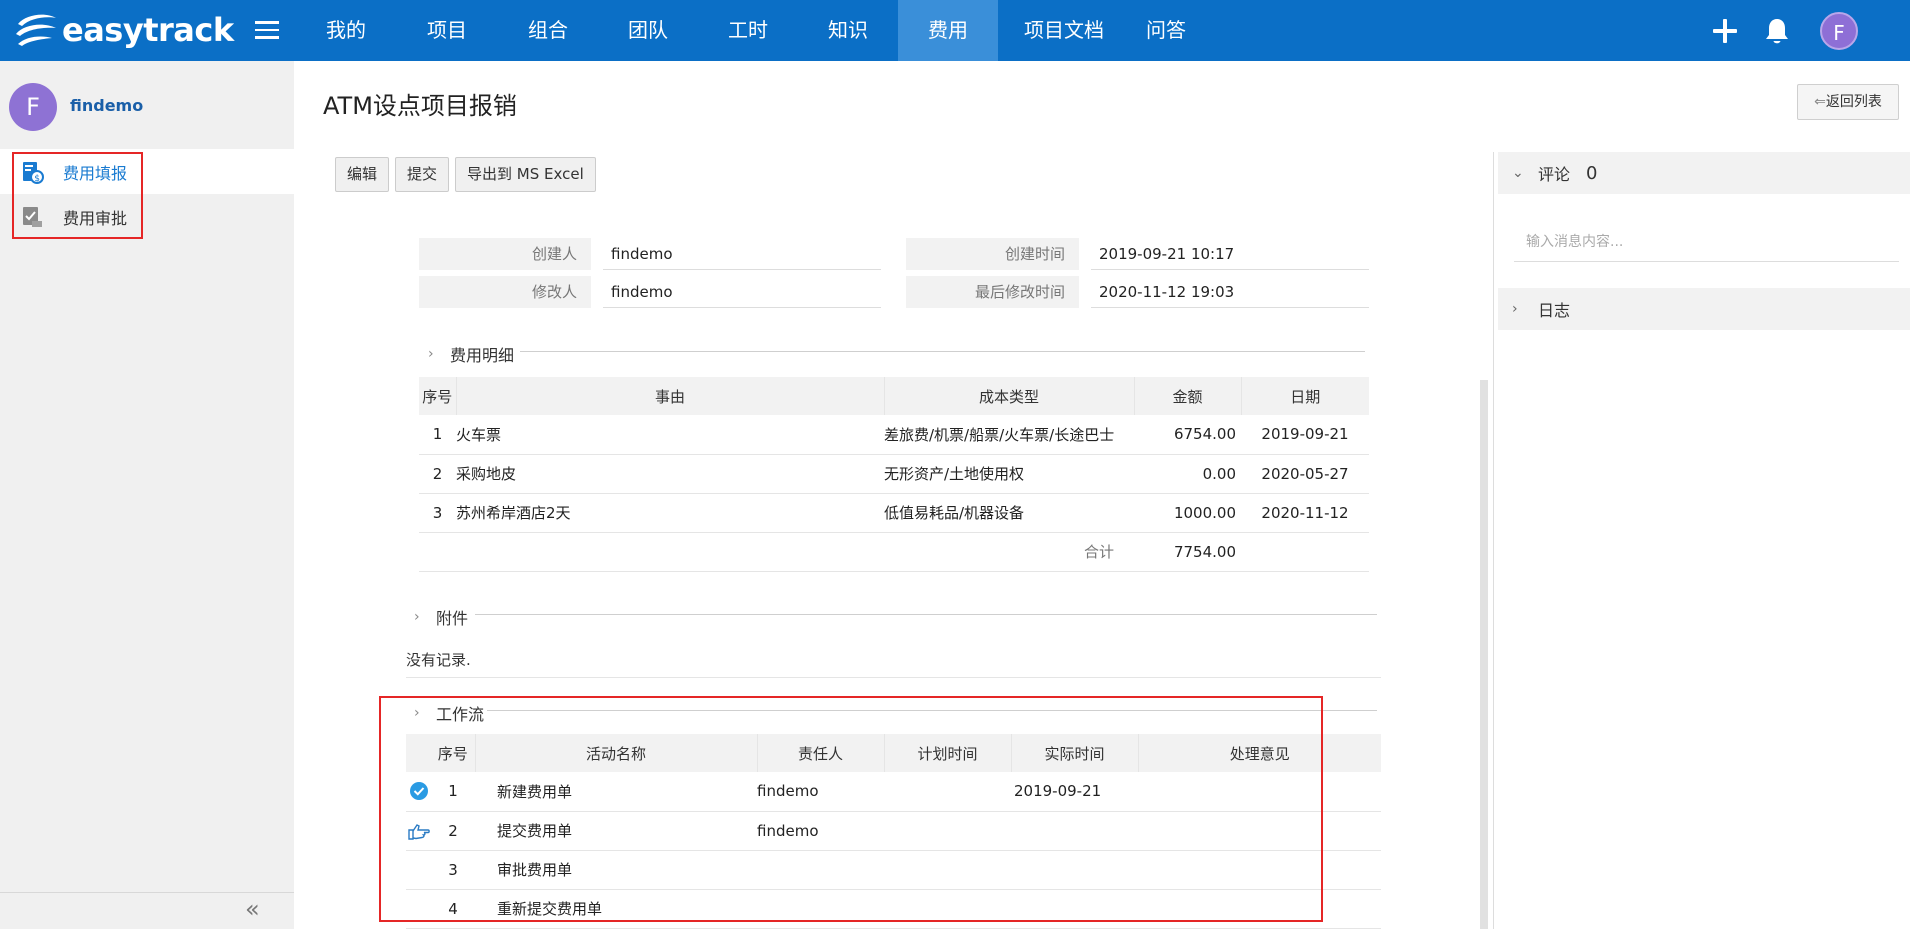  Describe the element at coordinates (670, 474) in the screenshot. I see `reason-cell: 采购地皮` at that location.